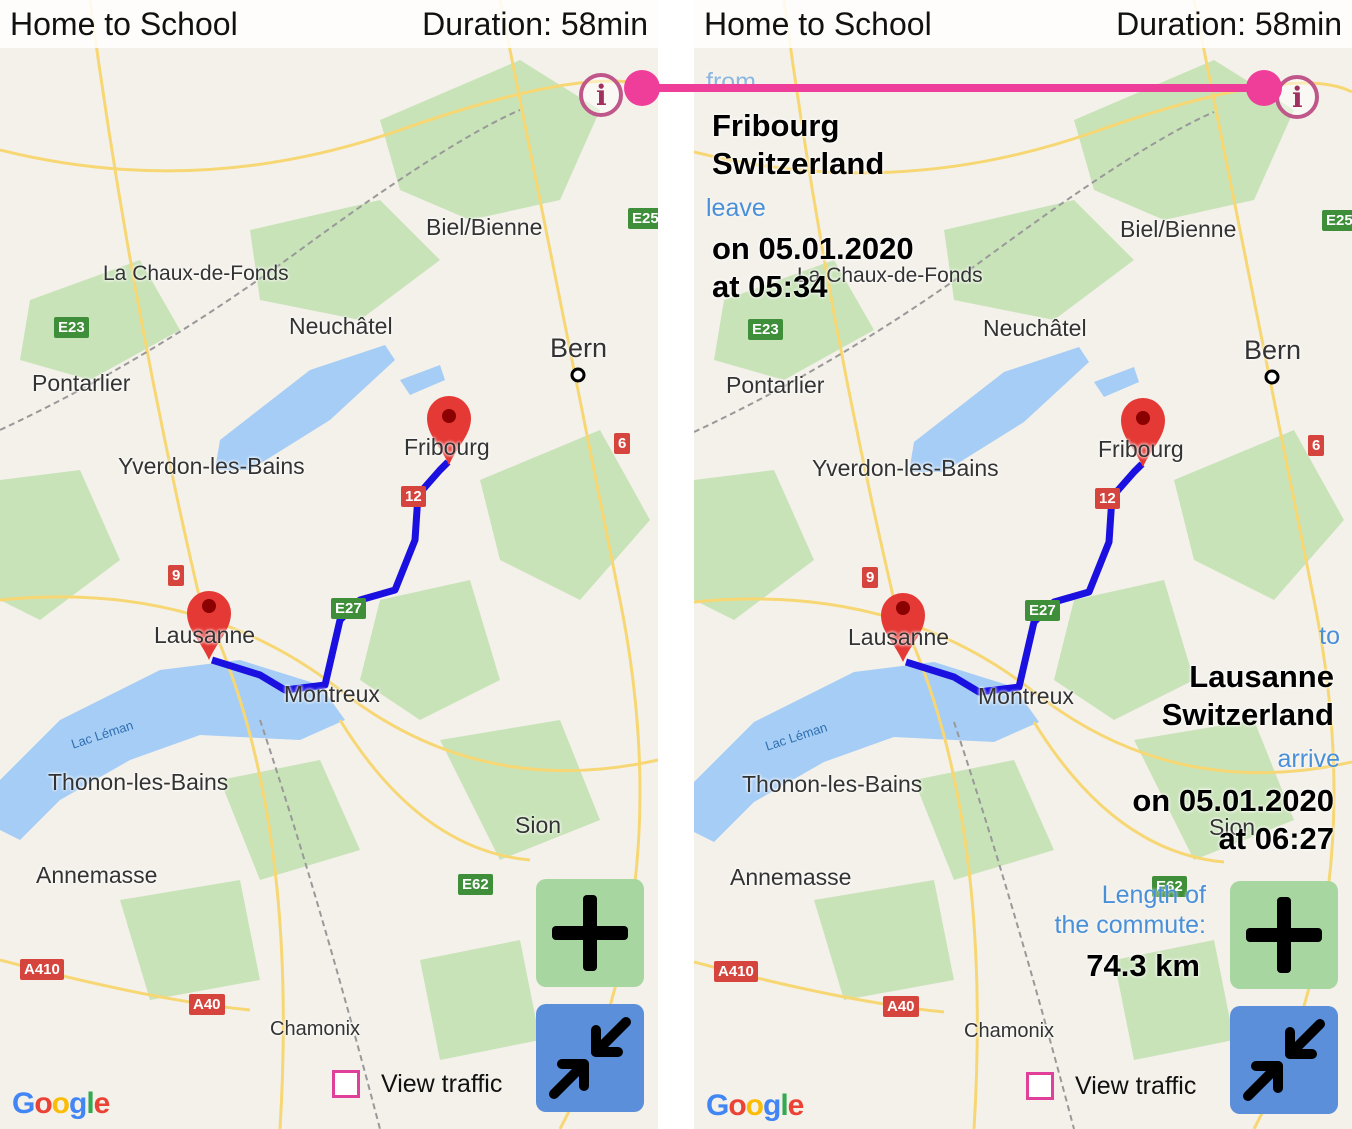 The height and width of the screenshot is (1129, 1352). Describe the element at coordinates (475, 884) in the screenshot. I see `road-shield-e62: E62` at that location.